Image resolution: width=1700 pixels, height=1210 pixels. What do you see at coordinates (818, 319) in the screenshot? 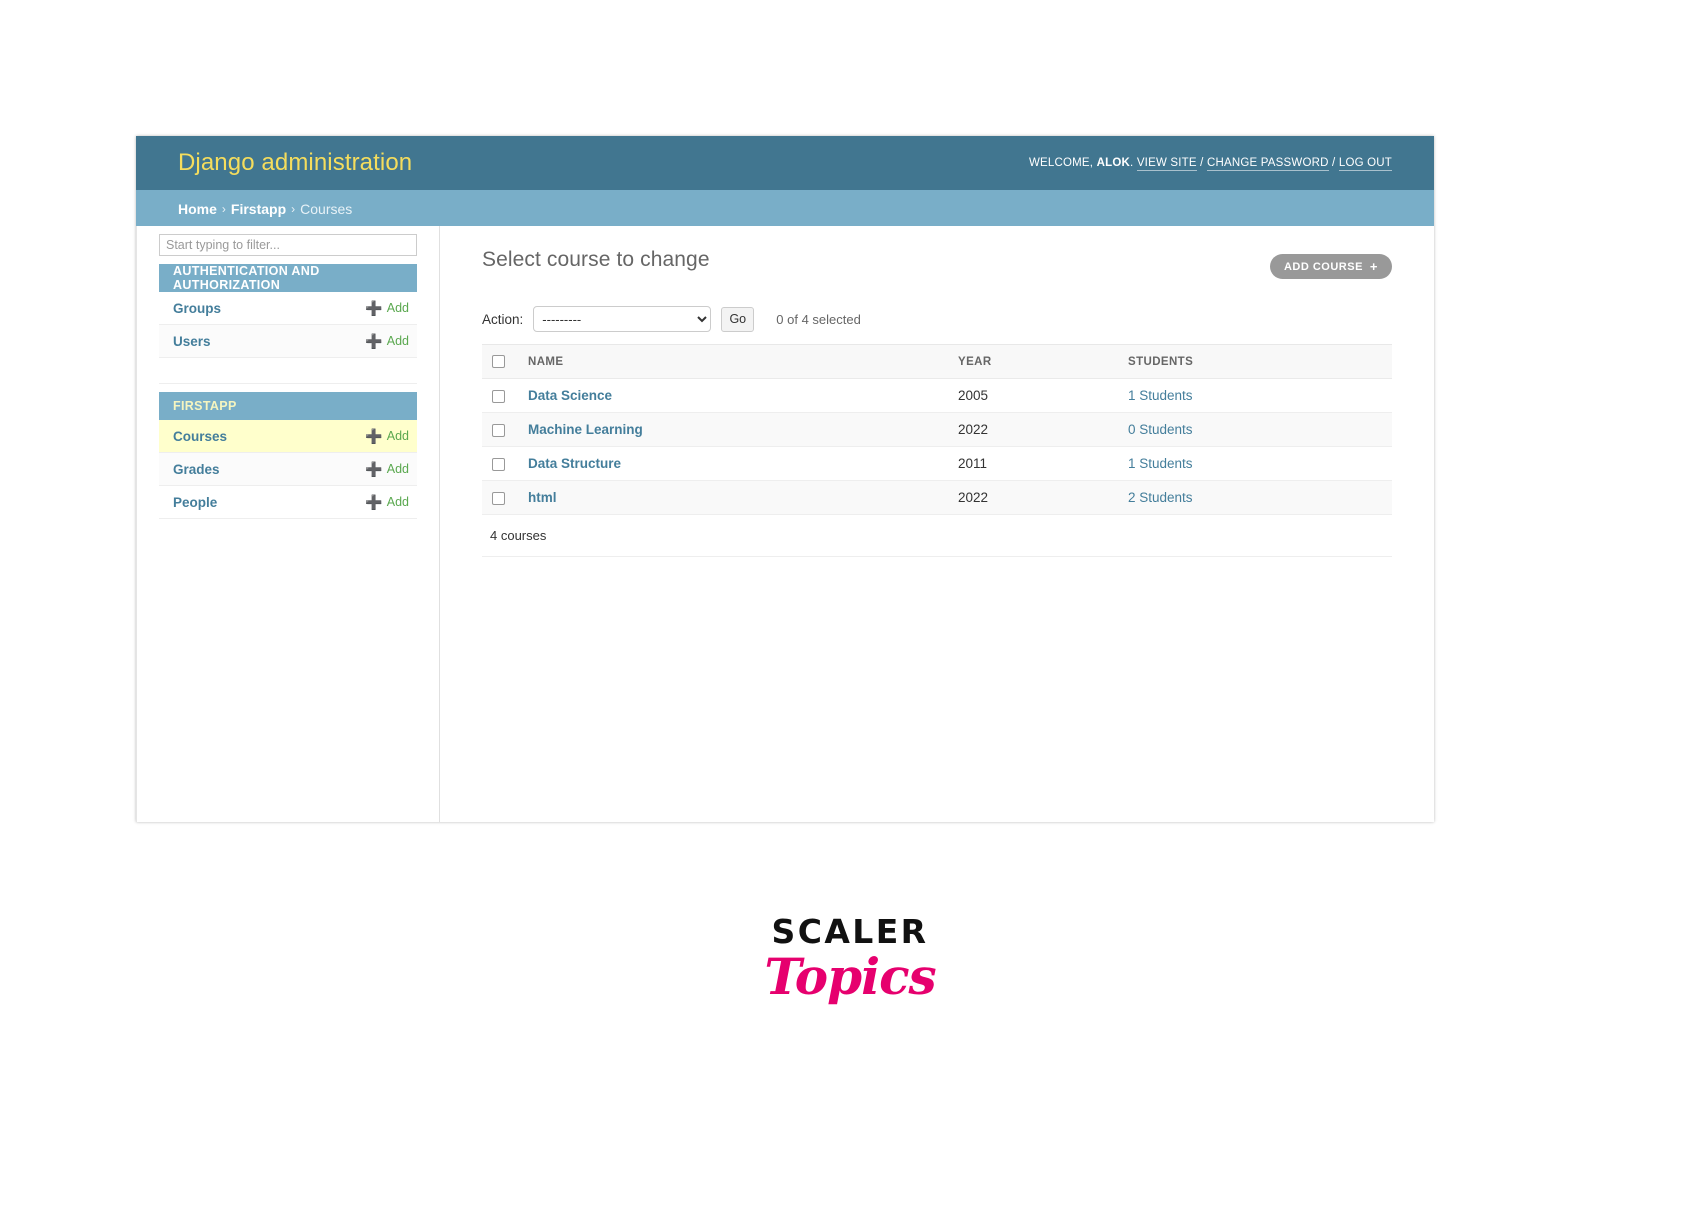
I see `selection-counter: 0 of 4 selected` at bounding box center [818, 319].